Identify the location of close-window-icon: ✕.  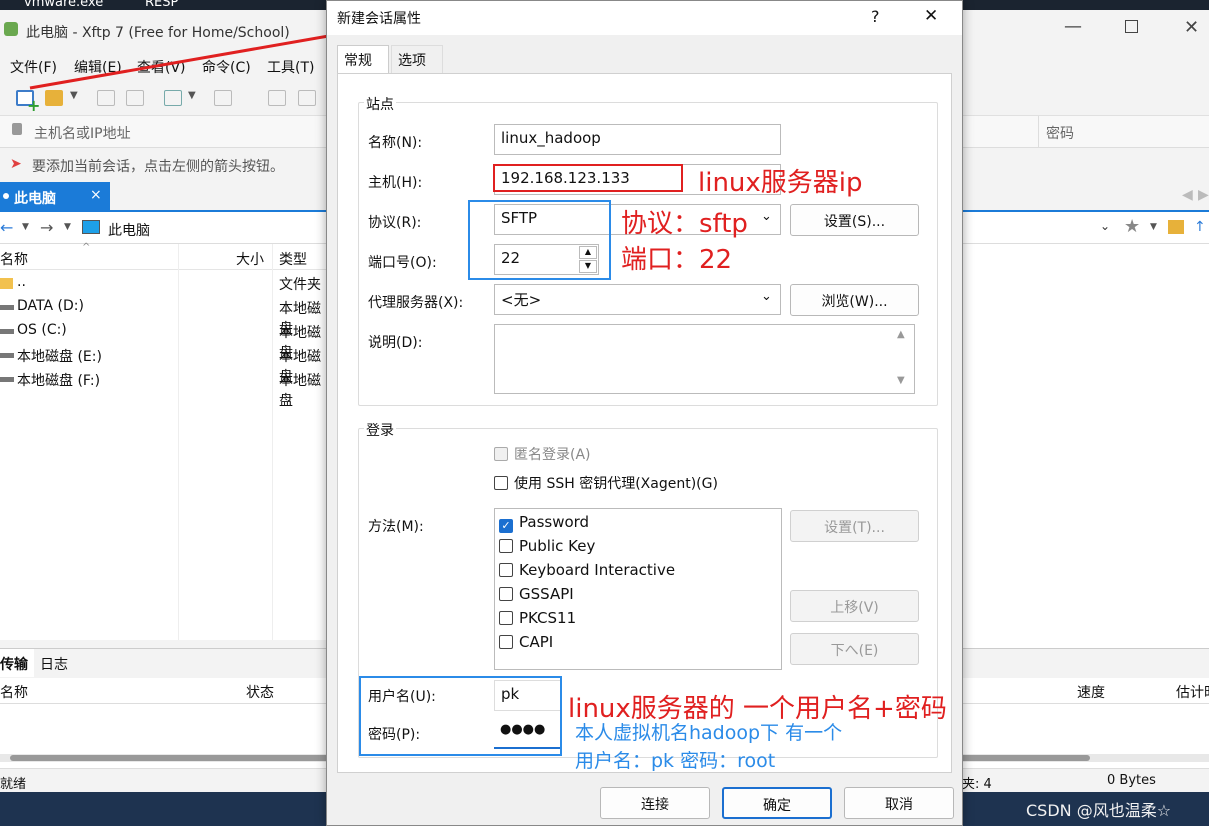
(1191, 27).